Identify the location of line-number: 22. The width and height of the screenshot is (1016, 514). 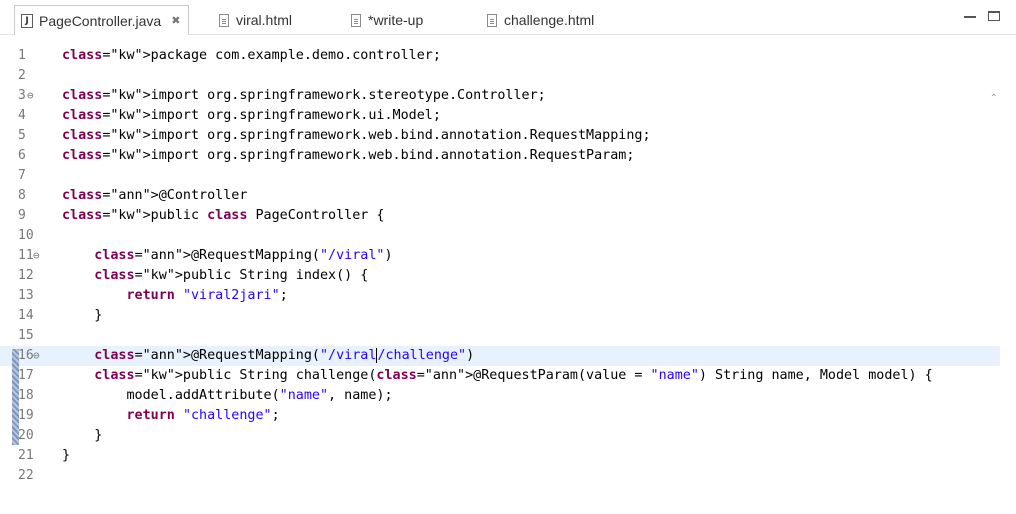
(26, 475).